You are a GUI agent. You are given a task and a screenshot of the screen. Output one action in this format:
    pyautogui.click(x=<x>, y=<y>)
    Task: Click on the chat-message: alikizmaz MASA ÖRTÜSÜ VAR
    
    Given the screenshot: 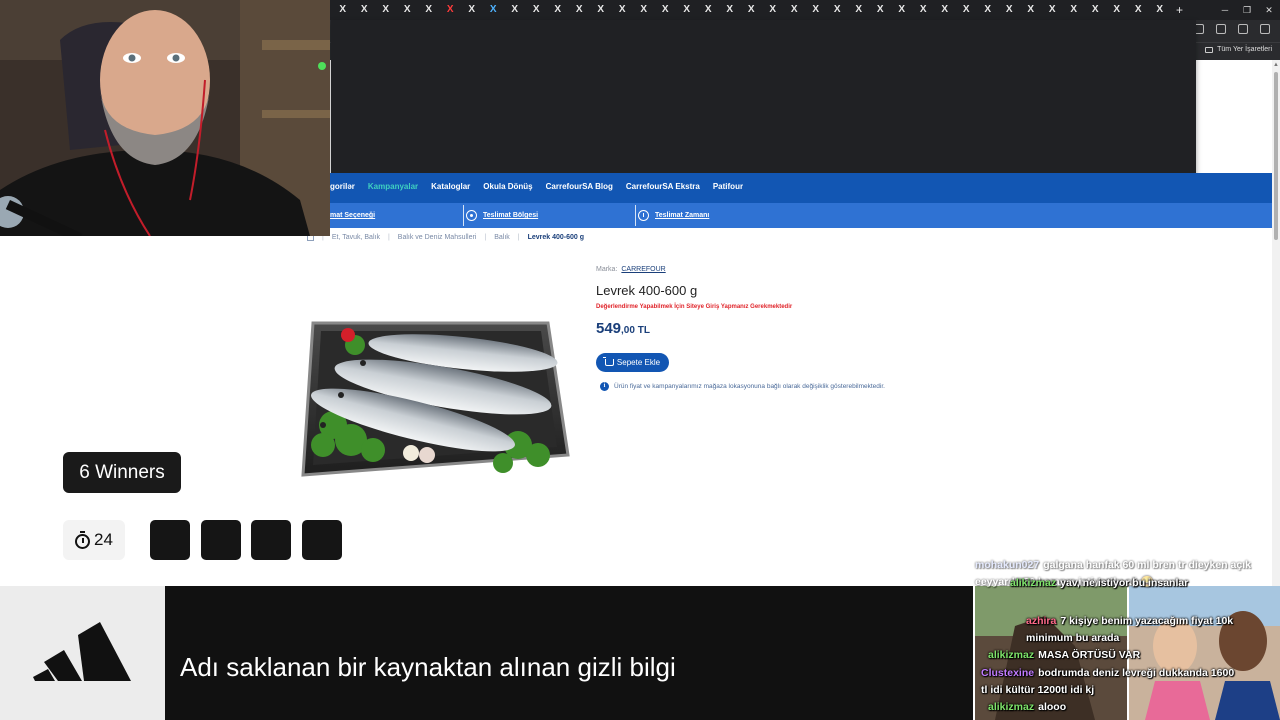 What is the action you would take?
    pyautogui.click(x=1088, y=655)
    